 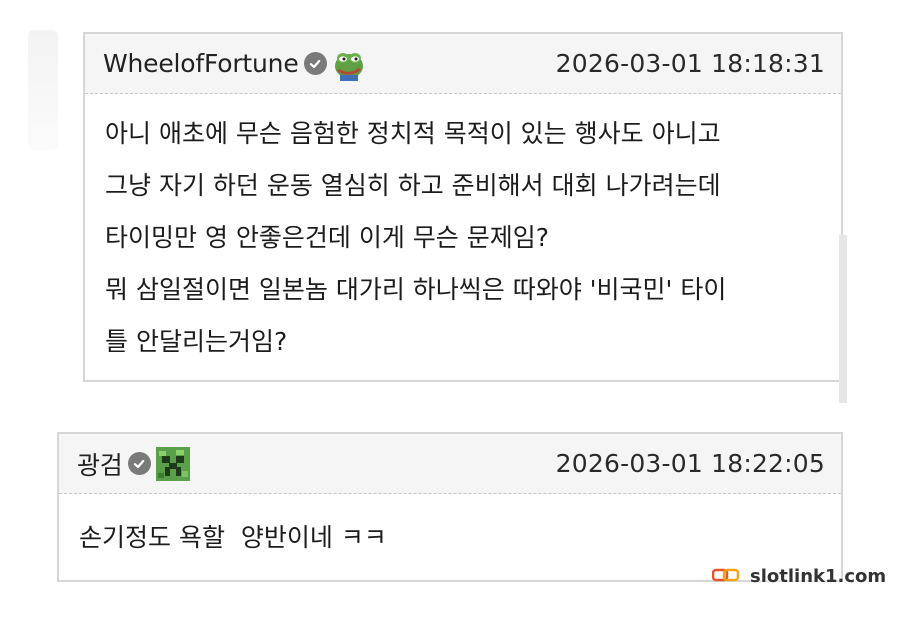 What do you see at coordinates (172, 463) in the screenshot?
I see `creeper-icon` at bounding box center [172, 463].